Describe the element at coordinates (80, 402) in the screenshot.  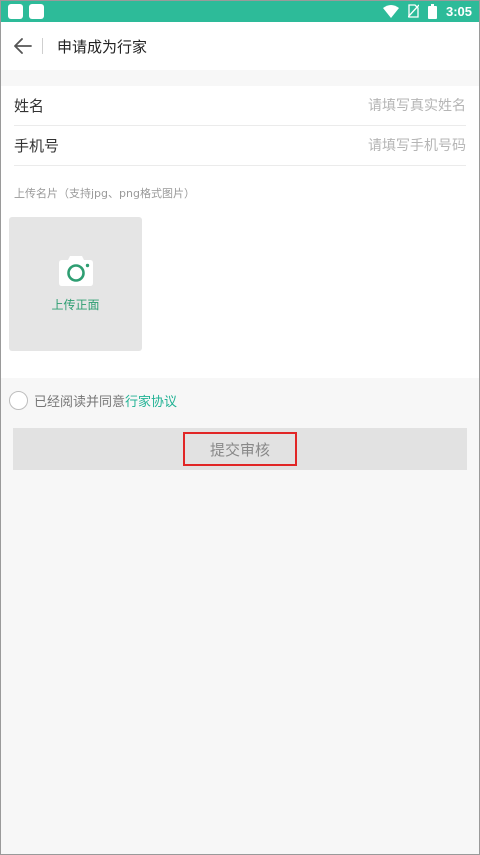
I see `agreement-text: 已经阅读并同意` at that location.